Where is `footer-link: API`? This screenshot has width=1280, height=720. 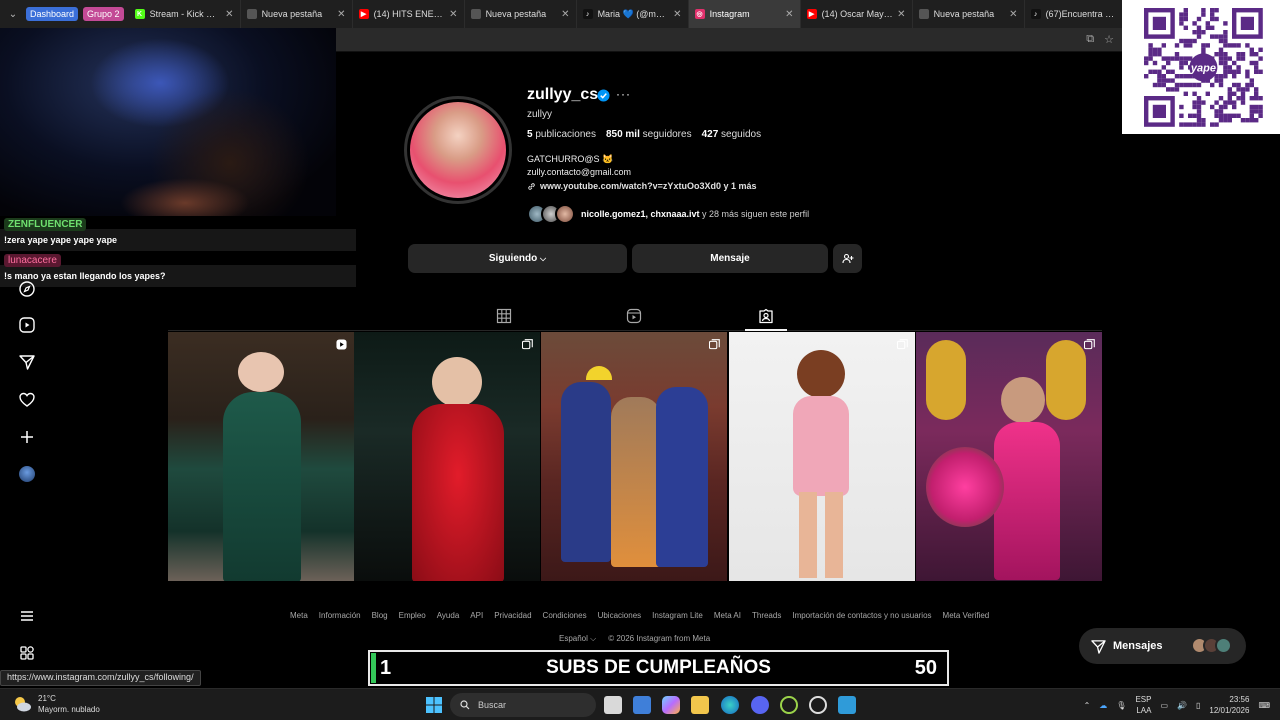
footer-link: API is located at coordinates (476, 615).